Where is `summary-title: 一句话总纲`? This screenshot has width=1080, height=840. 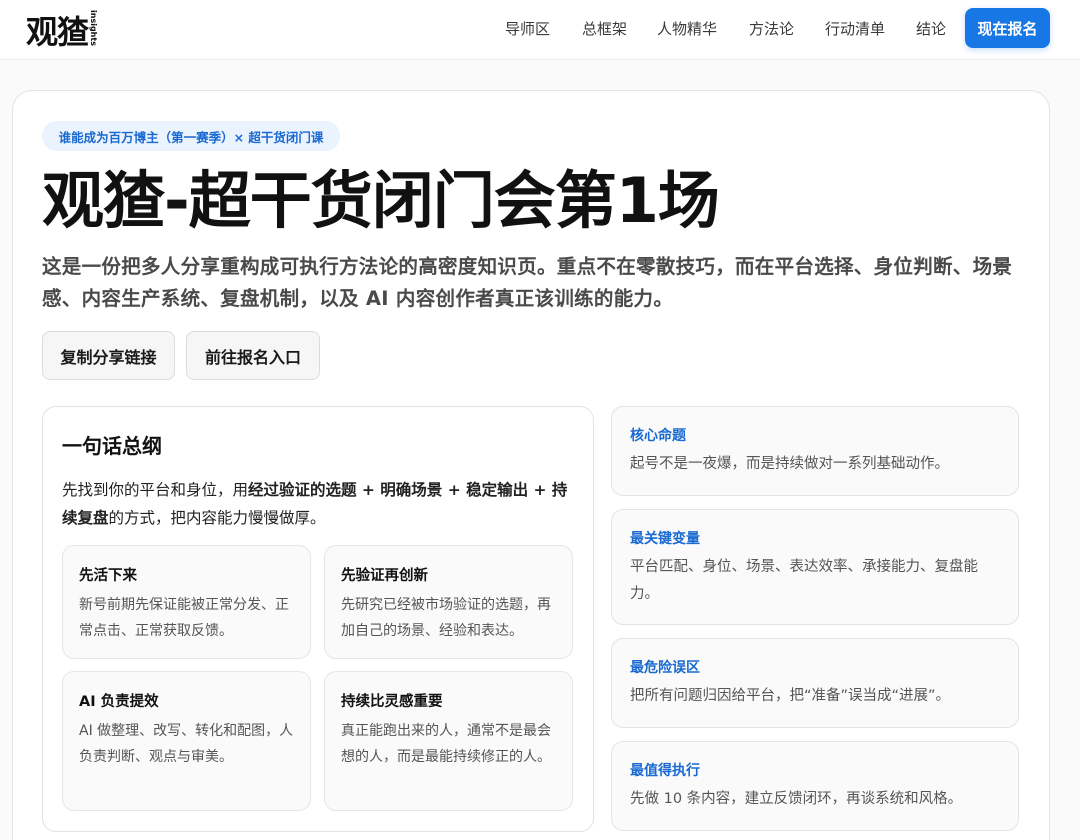 summary-title: 一句话总纲 is located at coordinates (112, 446).